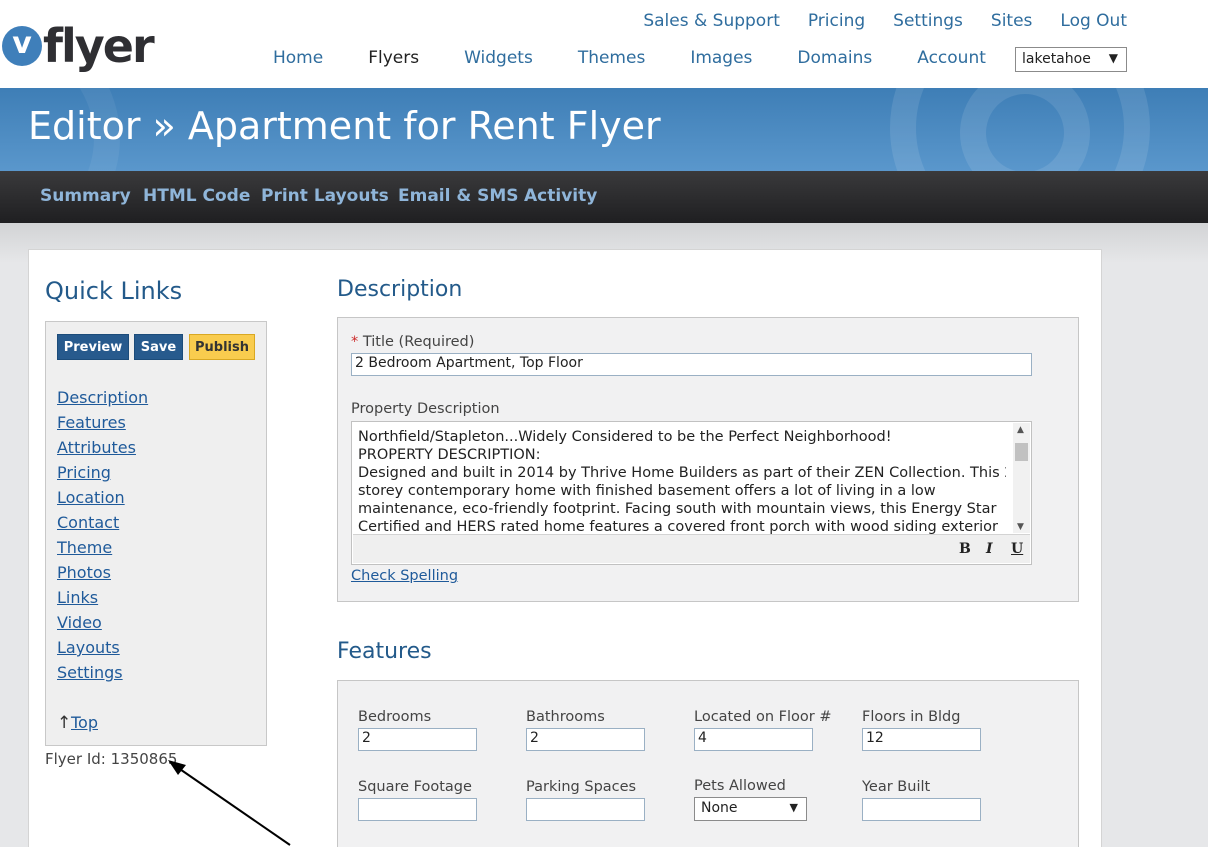 Image resolution: width=1208 pixels, height=847 pixels. Describe the element at coordinates (612, 58) in the screenshot. I see `nav-themes: Themes` at that location.